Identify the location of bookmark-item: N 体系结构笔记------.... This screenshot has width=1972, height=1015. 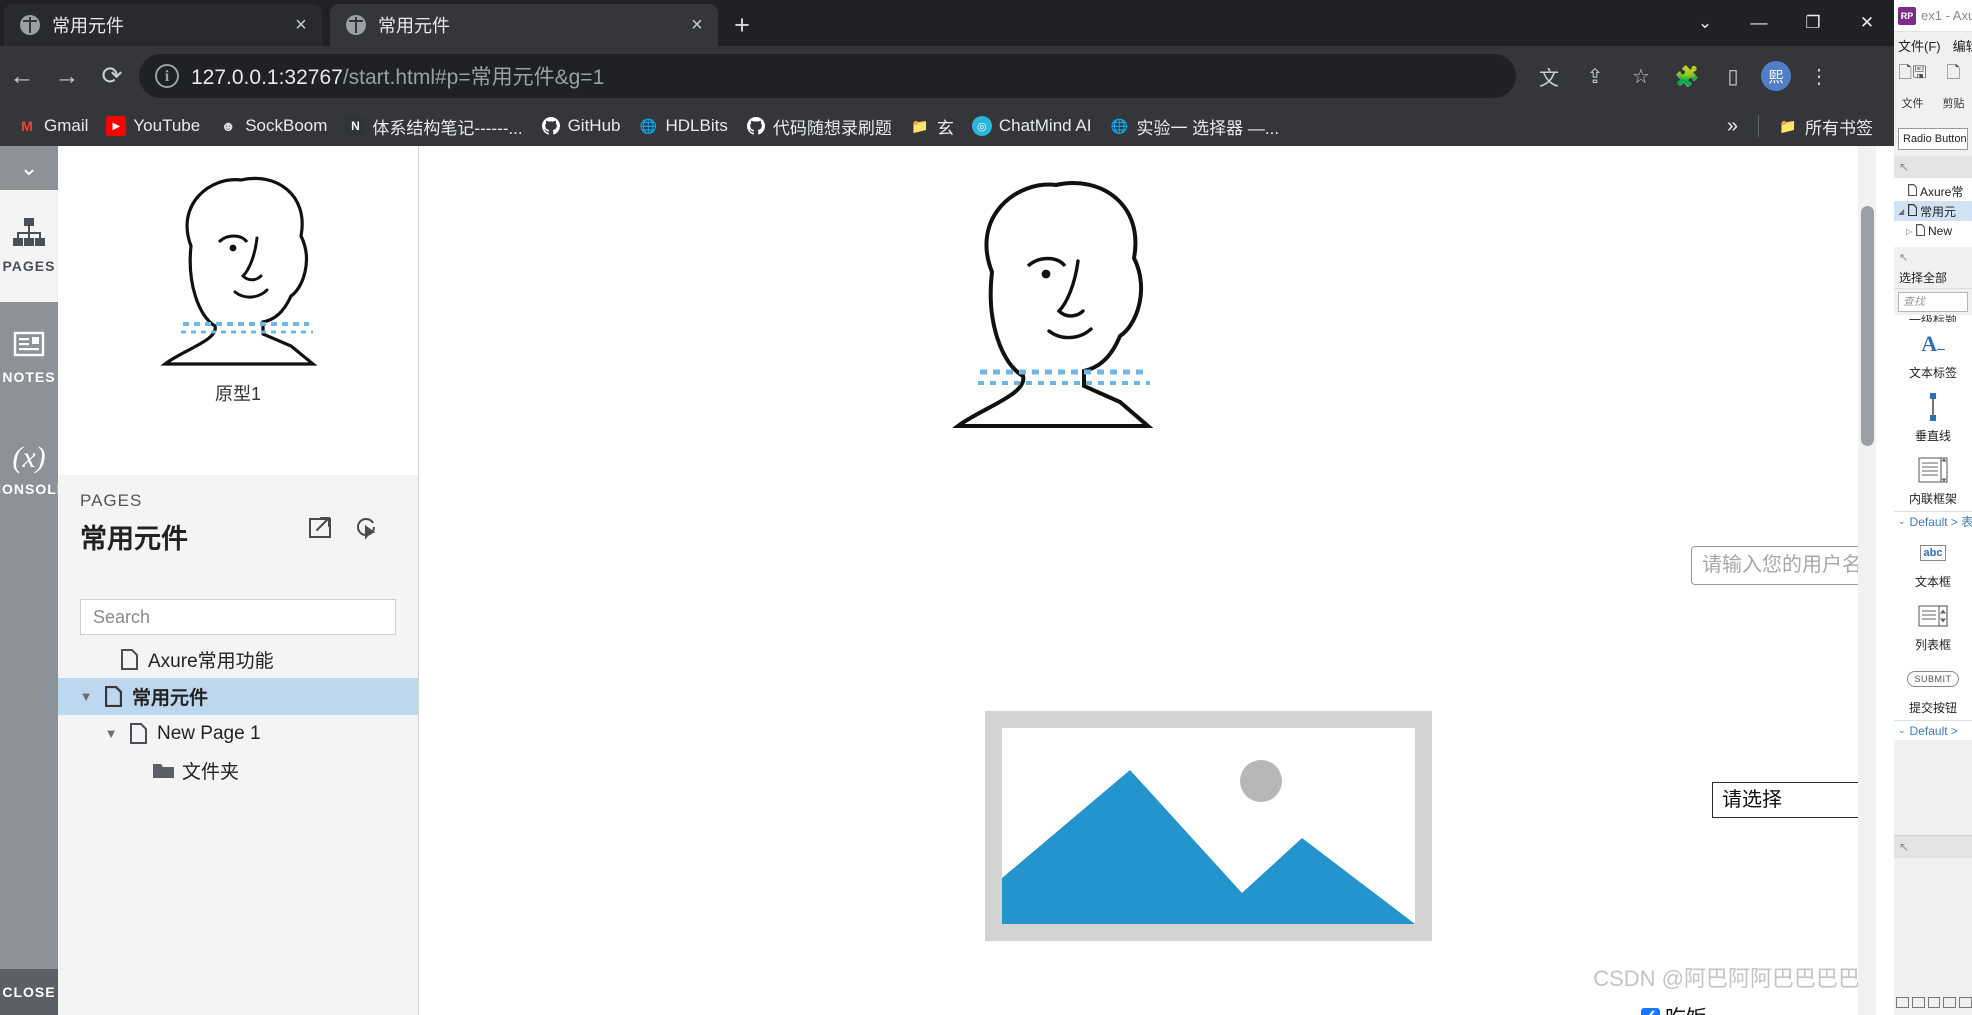
(433, 126).